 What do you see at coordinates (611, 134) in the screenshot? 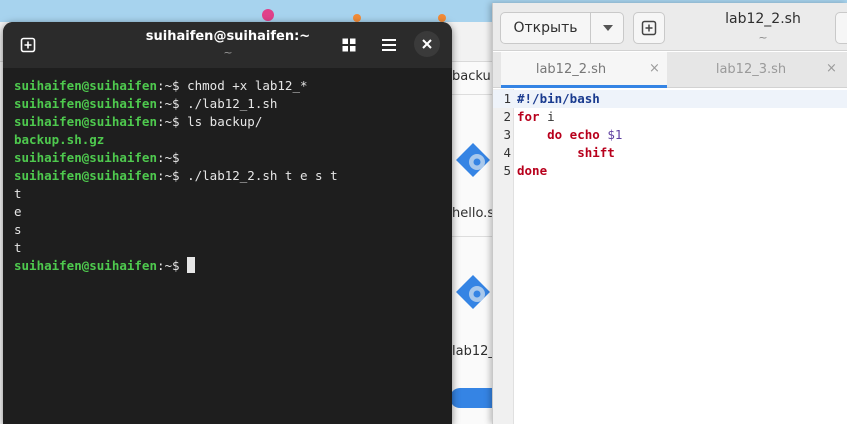
I see `code-token: $1` at bounding box center [611, 134].